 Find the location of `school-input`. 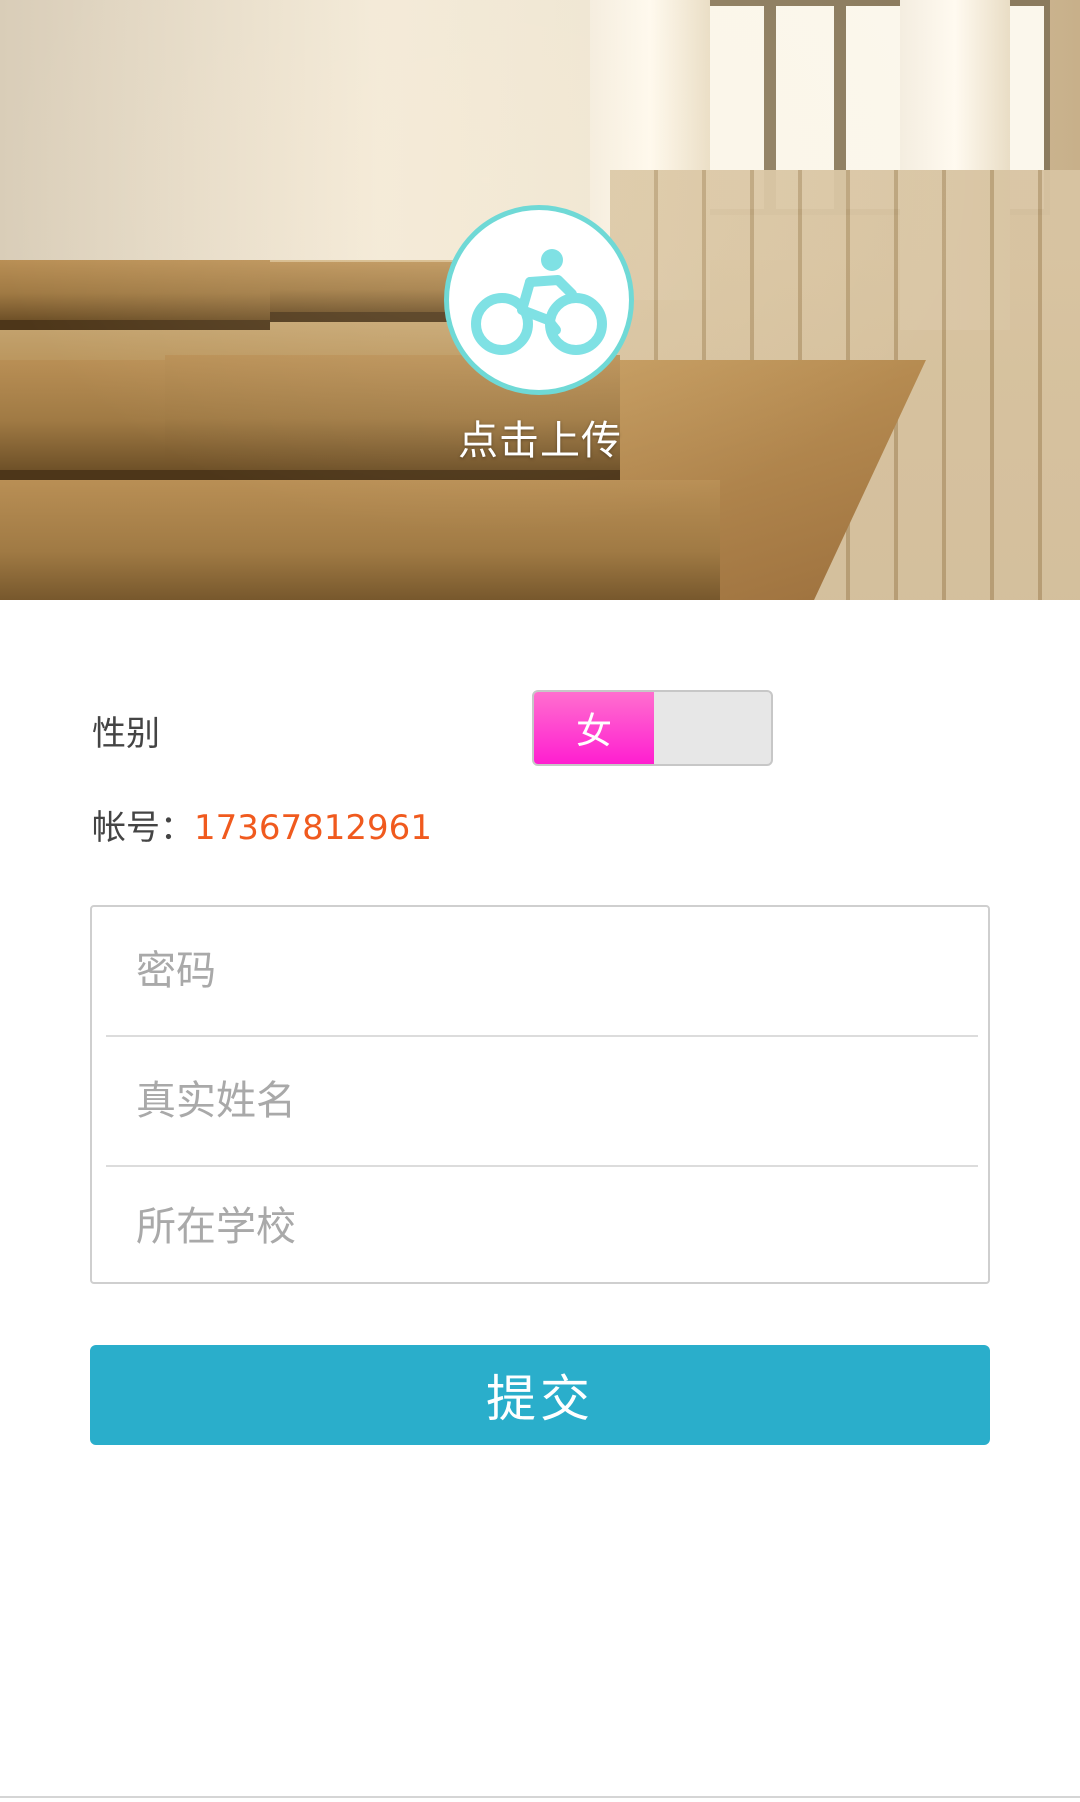

school-input is located at coordinates (542, 1226).